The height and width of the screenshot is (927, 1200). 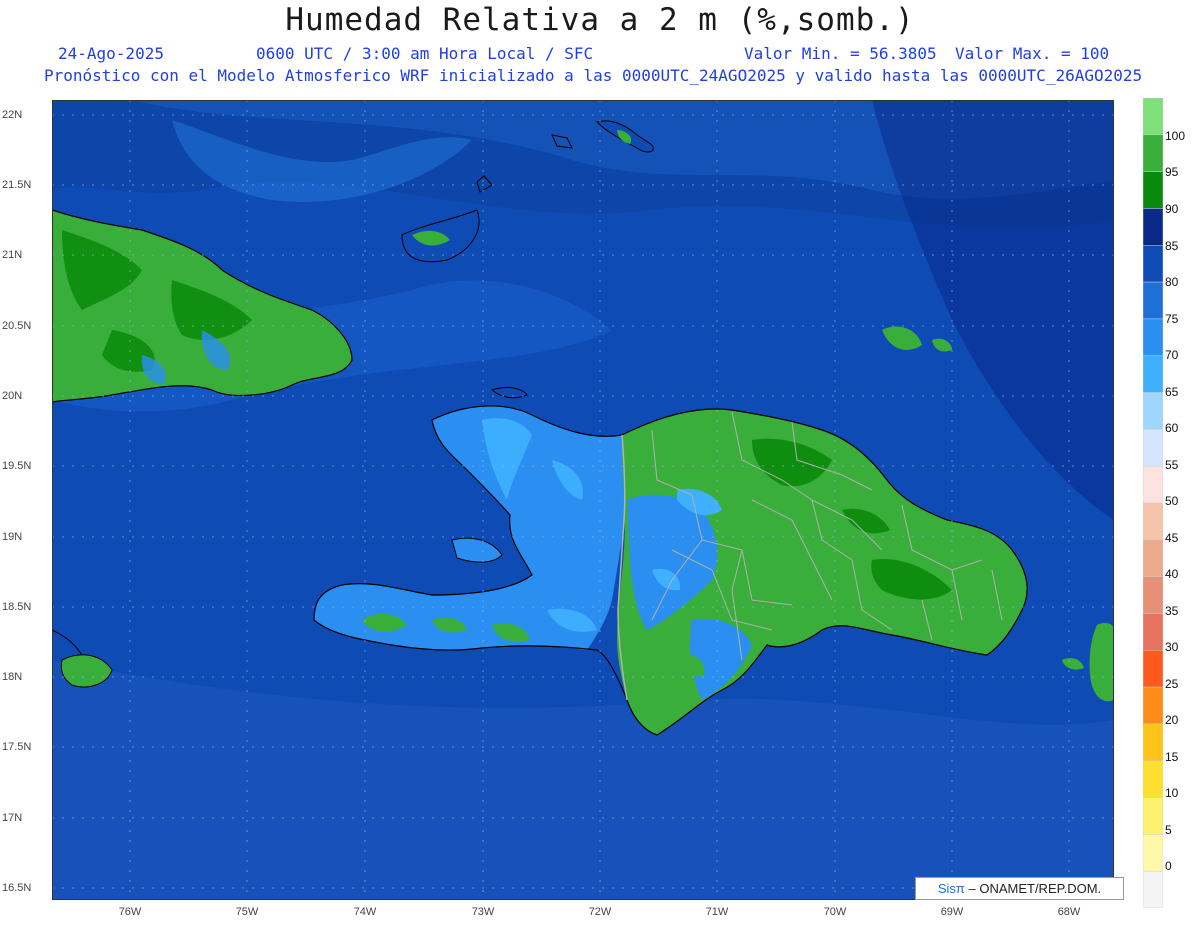 I want to click on lat-label-18n: 18N, so click(x=12, y=677).